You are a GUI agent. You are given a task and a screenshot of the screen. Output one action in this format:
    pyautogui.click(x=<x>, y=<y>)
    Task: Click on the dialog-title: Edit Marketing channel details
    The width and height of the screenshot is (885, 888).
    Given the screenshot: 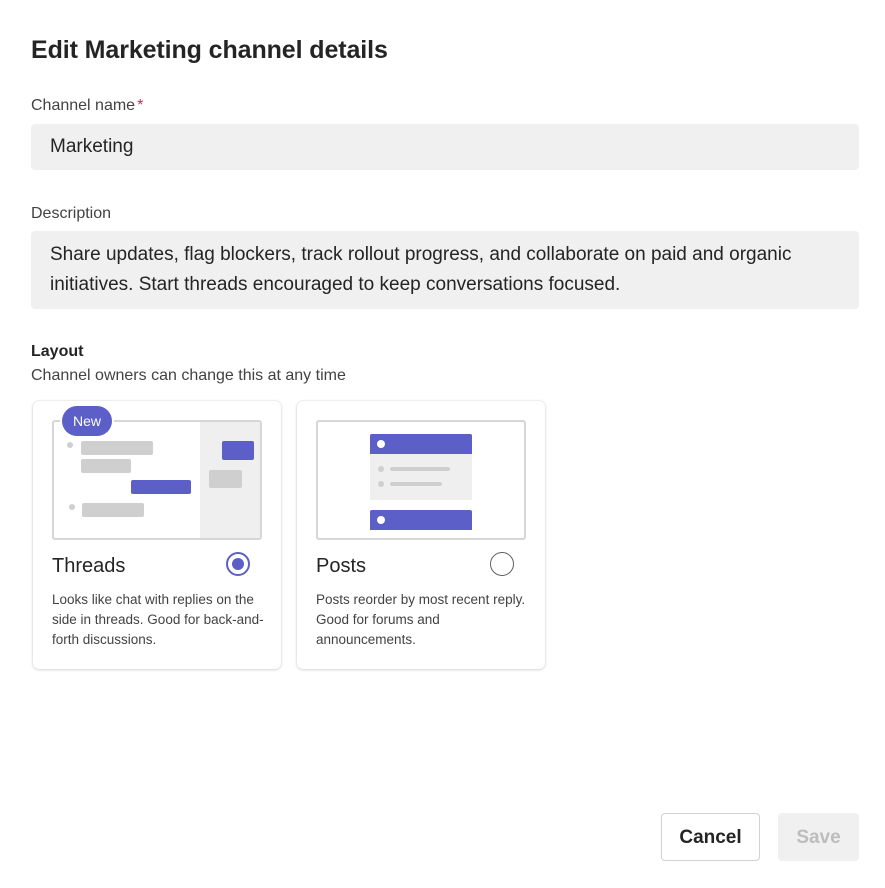 What is the action you would take?
    pyautogui.click(x=209, y=50)
    